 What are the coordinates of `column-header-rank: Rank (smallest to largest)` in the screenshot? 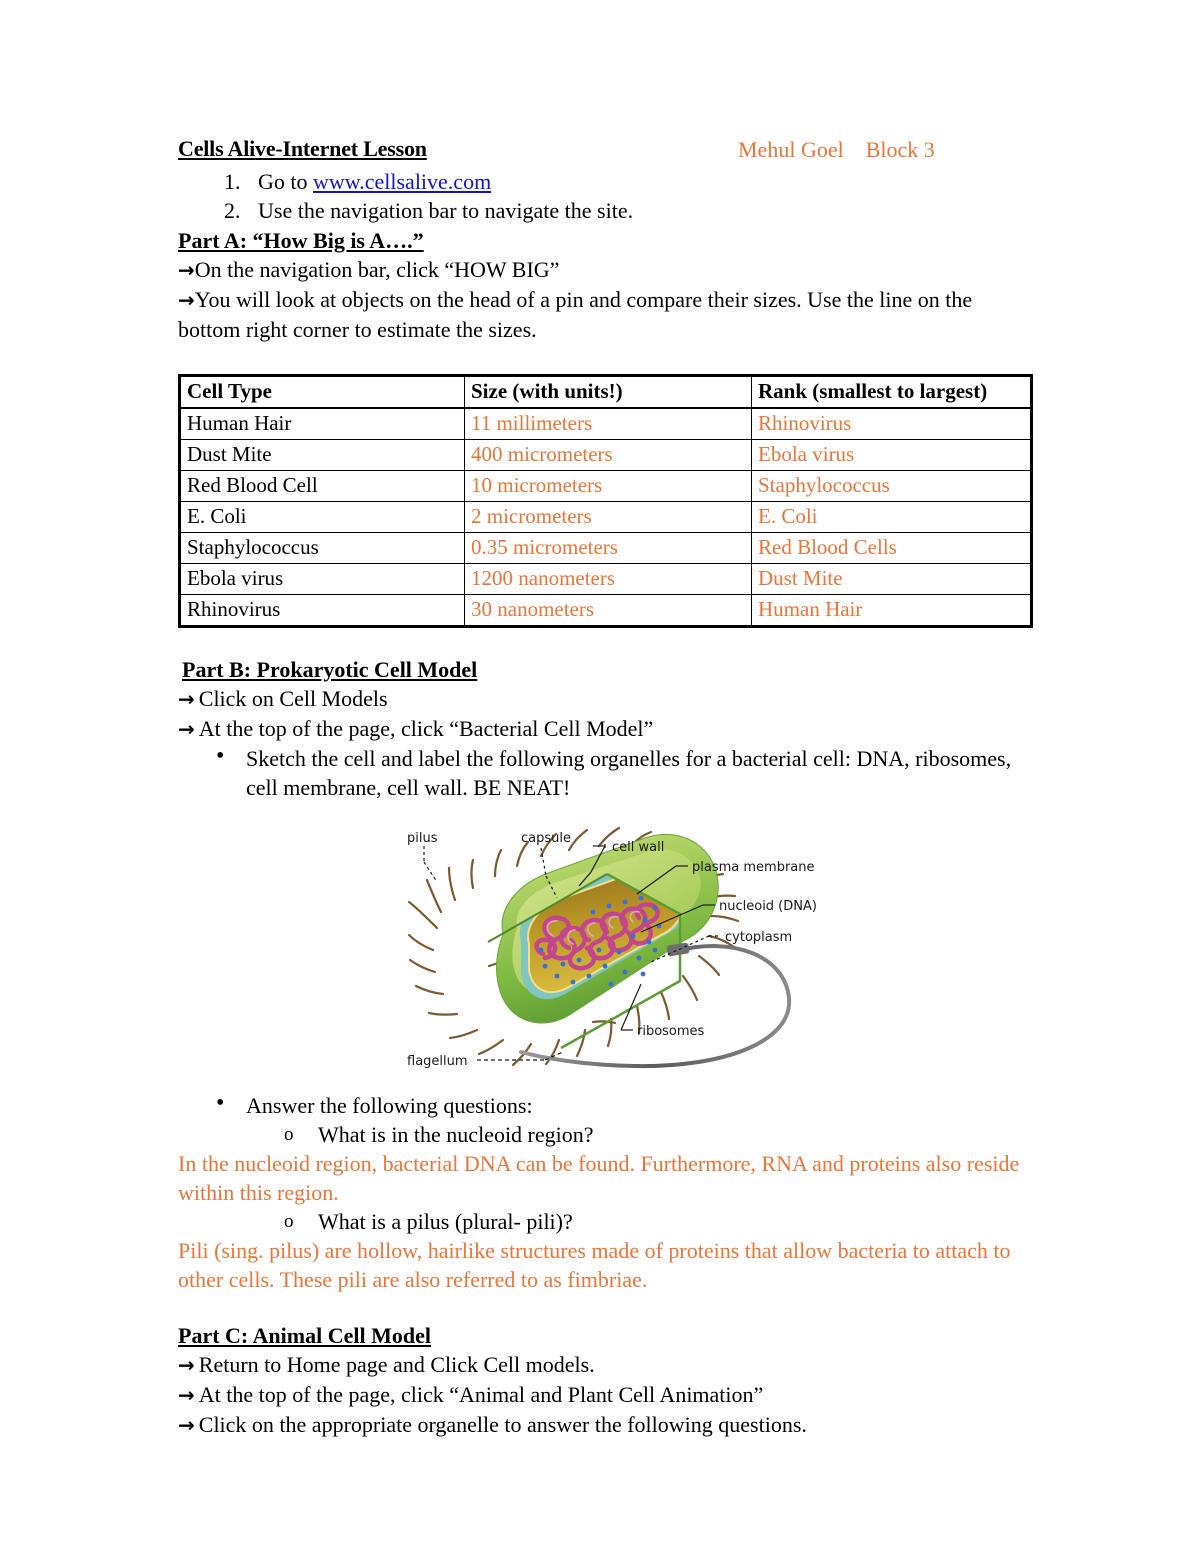 It's located at (892, 391).